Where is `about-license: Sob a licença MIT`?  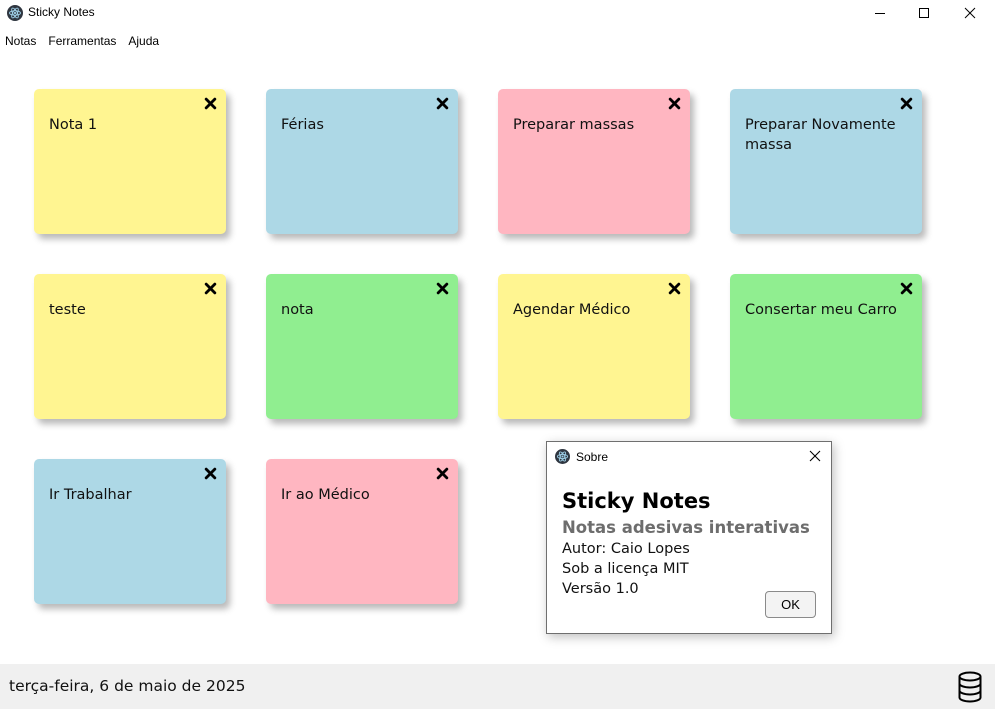 about-license: Sob a licença MIT is located at coordinates (625, 569).